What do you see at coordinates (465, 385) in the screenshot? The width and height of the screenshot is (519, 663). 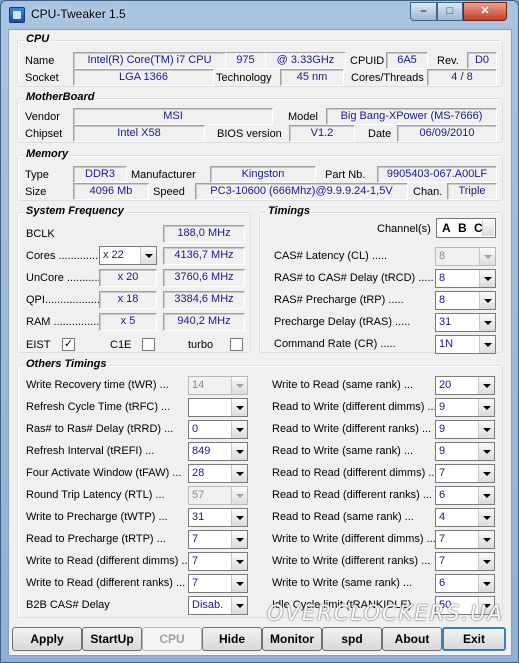 I see `other-right-select-1: 20` at bounding box center [465, 385].